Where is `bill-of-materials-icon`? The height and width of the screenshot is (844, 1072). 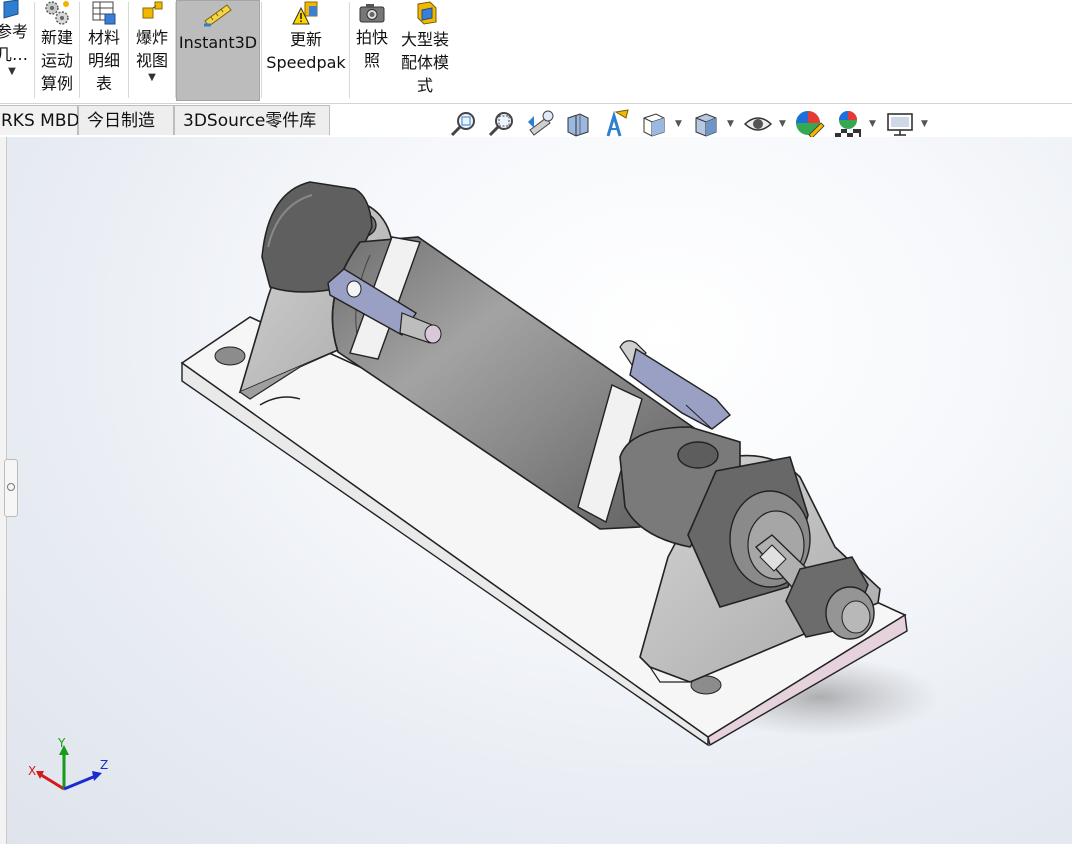
bill-of-materials-icon is located at coordinates (104, 13).